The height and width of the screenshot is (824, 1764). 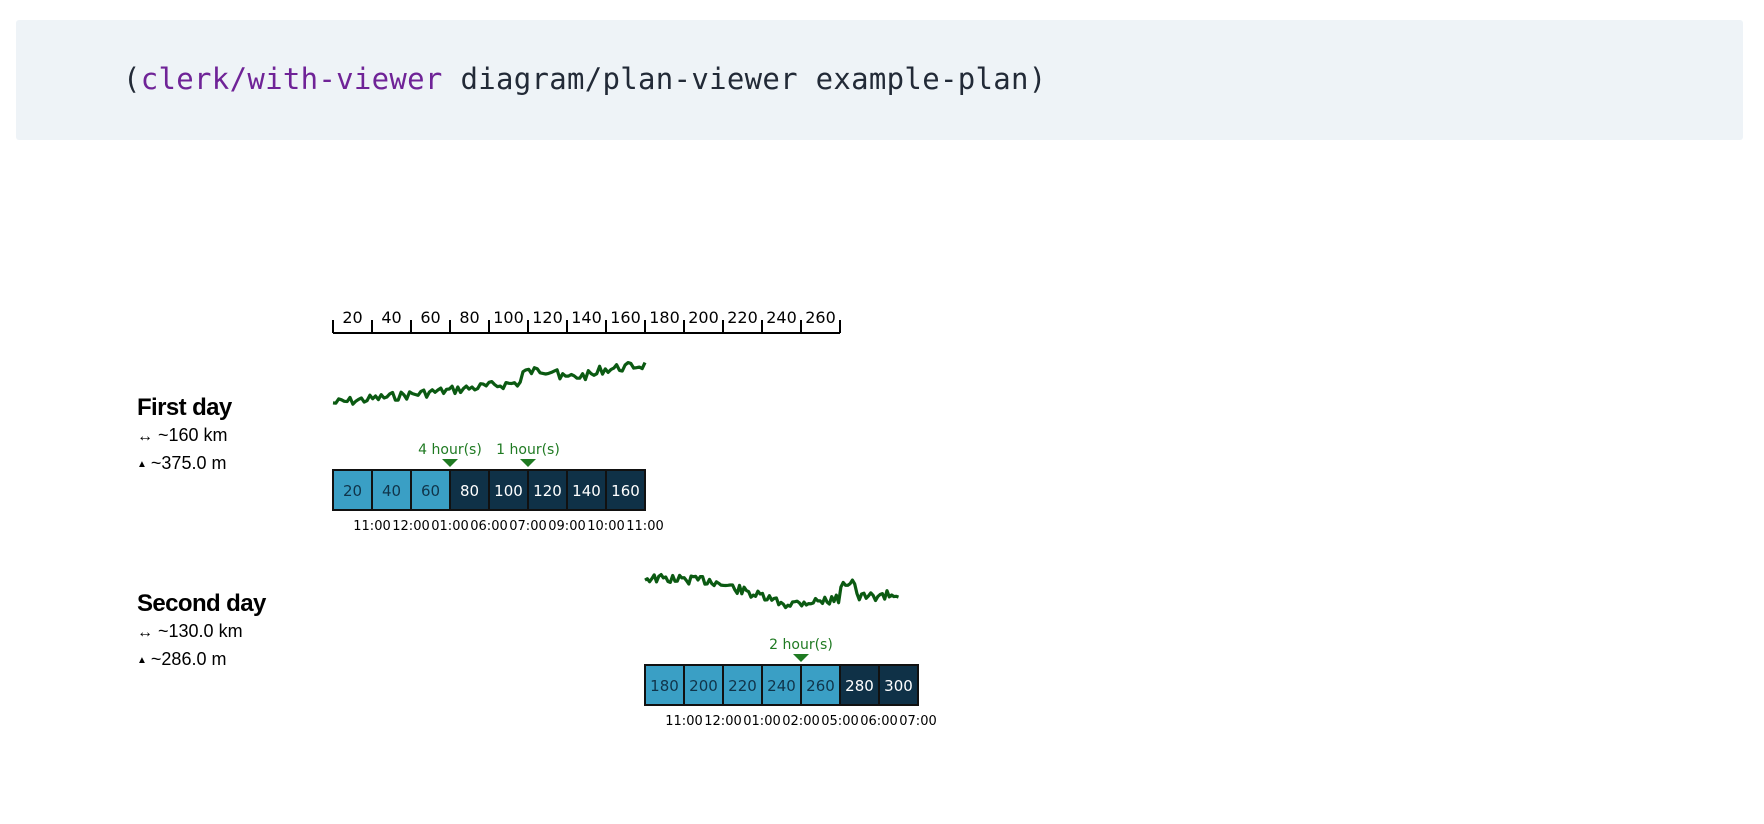 What do you see at coordinates (664, 317) in the screenshot?
I see `scale-tick-label: 180` at bounding box center [664, 317].